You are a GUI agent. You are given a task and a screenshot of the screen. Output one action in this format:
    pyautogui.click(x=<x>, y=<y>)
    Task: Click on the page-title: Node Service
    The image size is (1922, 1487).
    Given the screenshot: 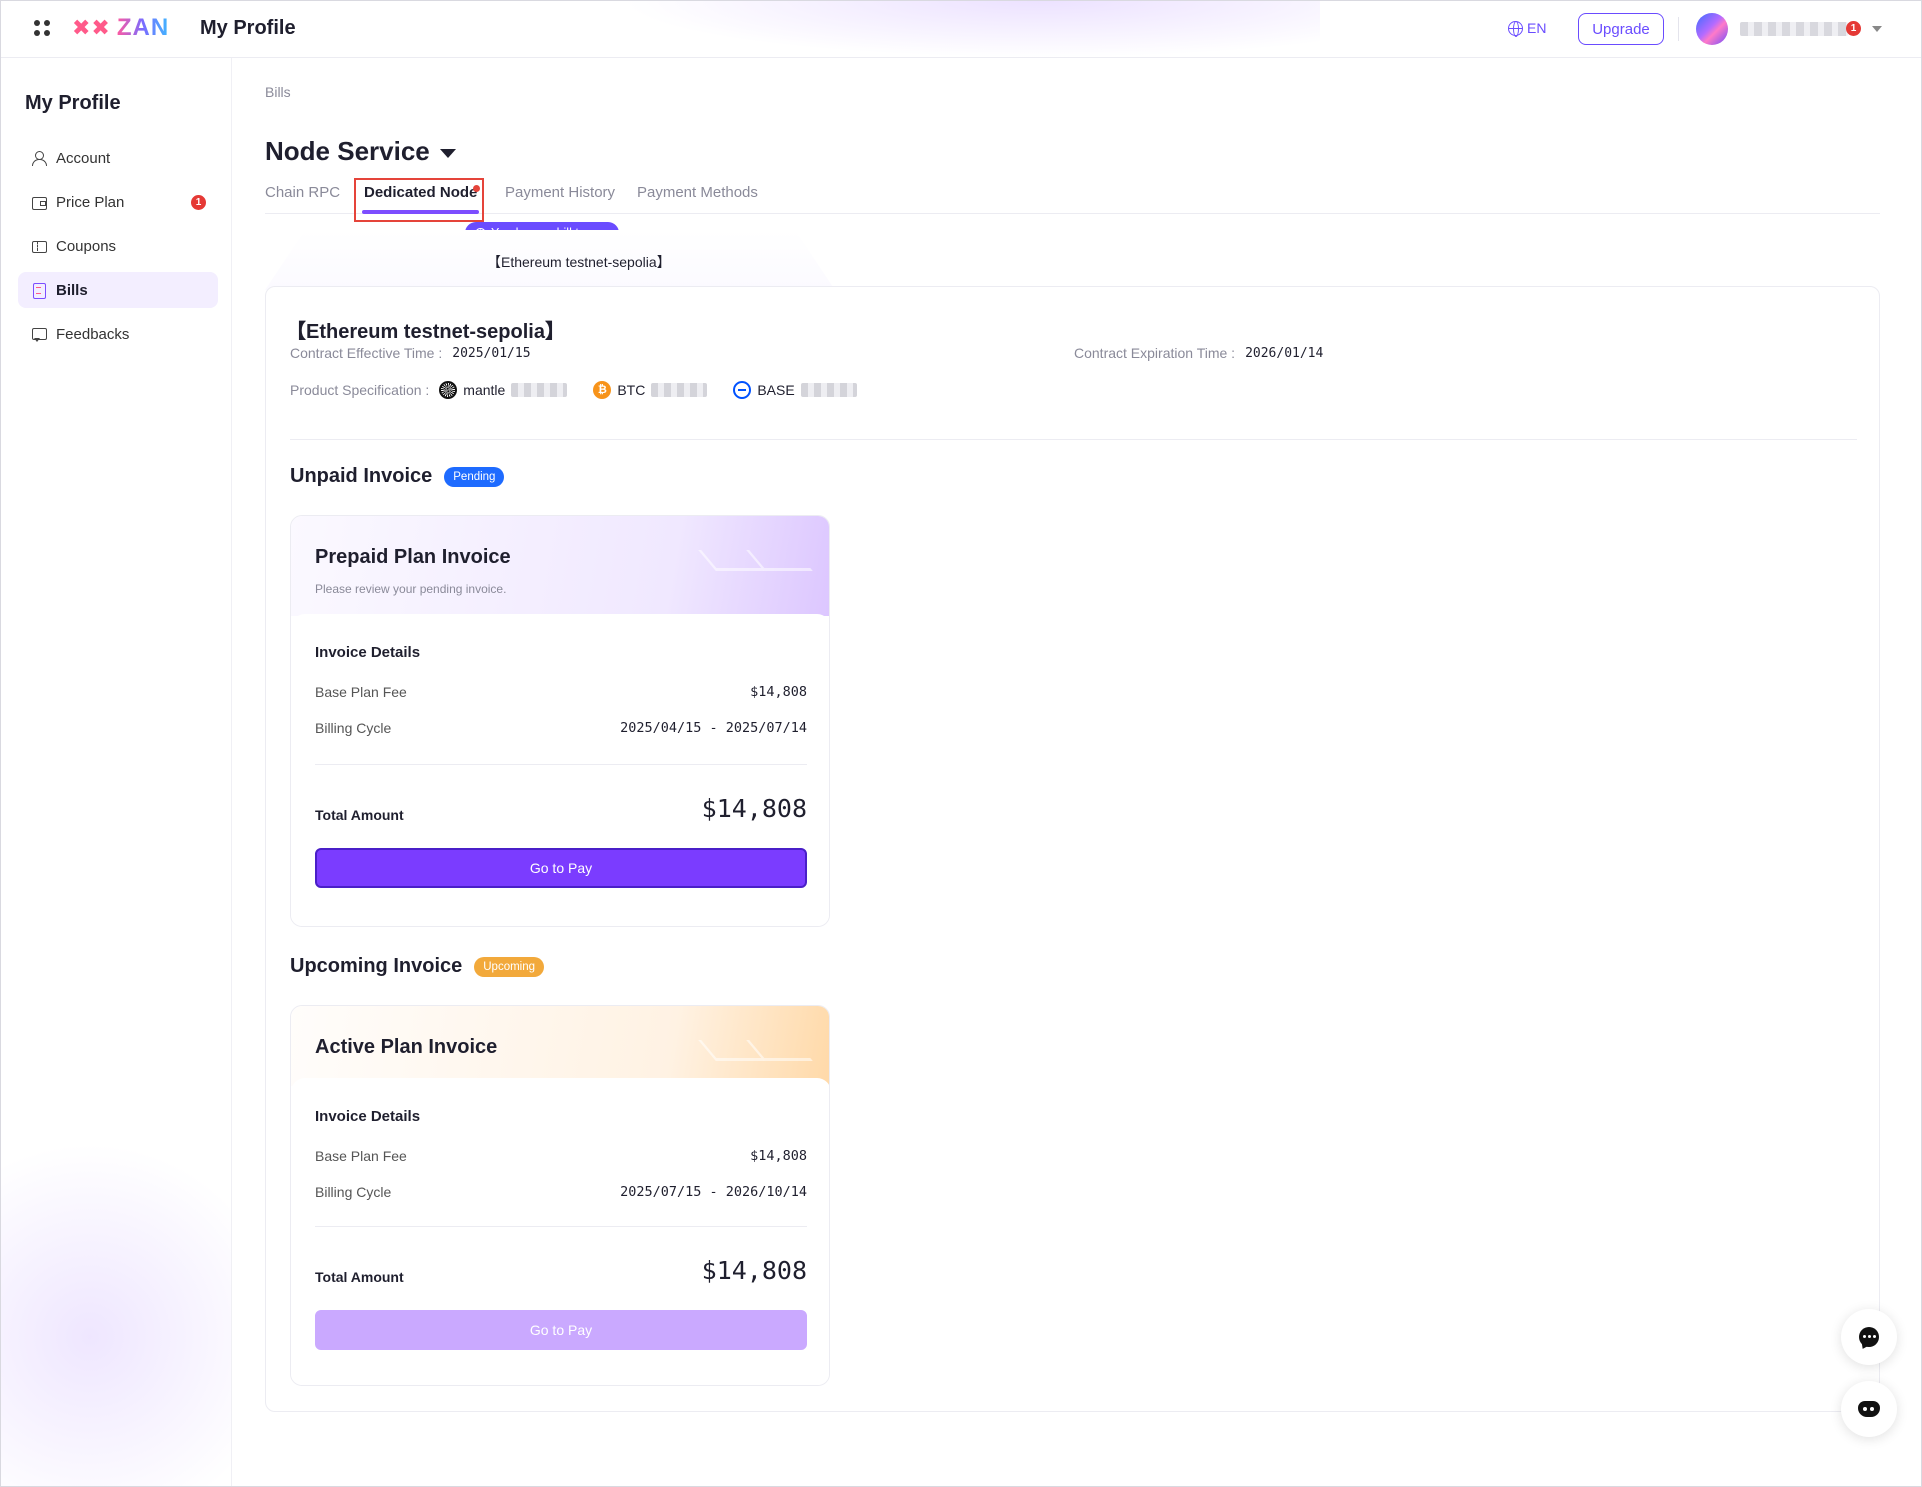 What is the action you would take?
    pyautogui.click(x=360, y=151)
    